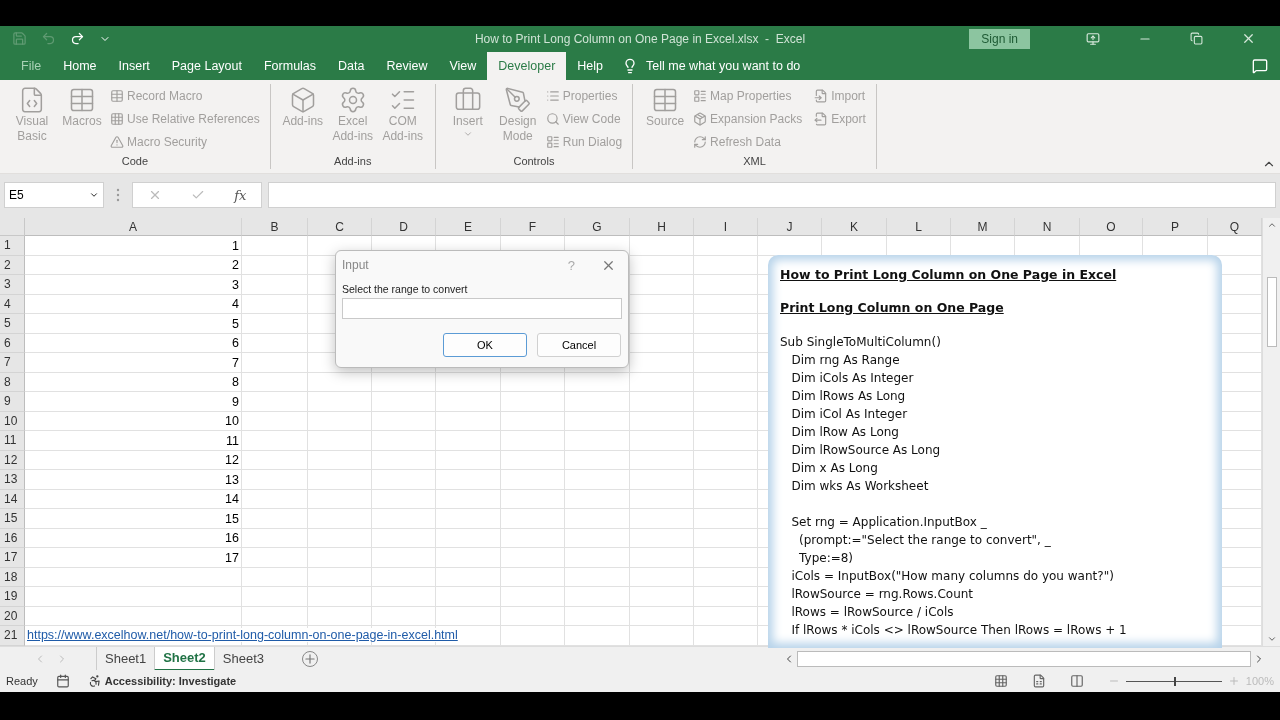 The width and height of the screenshot is (1280, 720). Describe the element at coordinates (1175, 227) in the screenshot. I see `column-header: P` at that location.